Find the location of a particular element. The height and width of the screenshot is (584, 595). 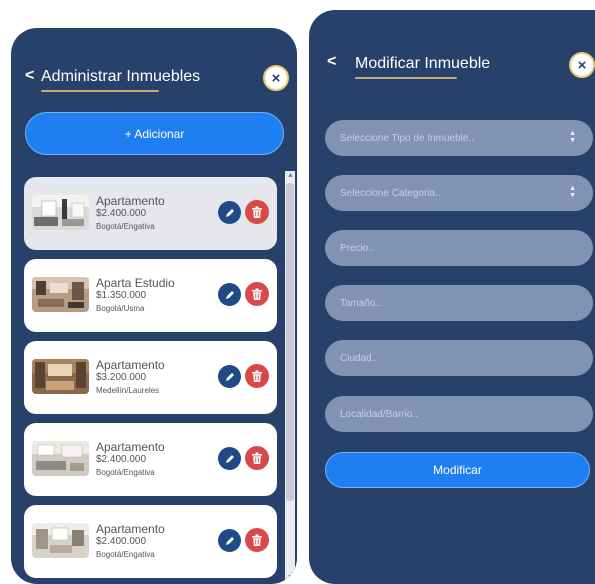

scroll-down-arrow-icon: ▼ is located at coordinates (290, 577).